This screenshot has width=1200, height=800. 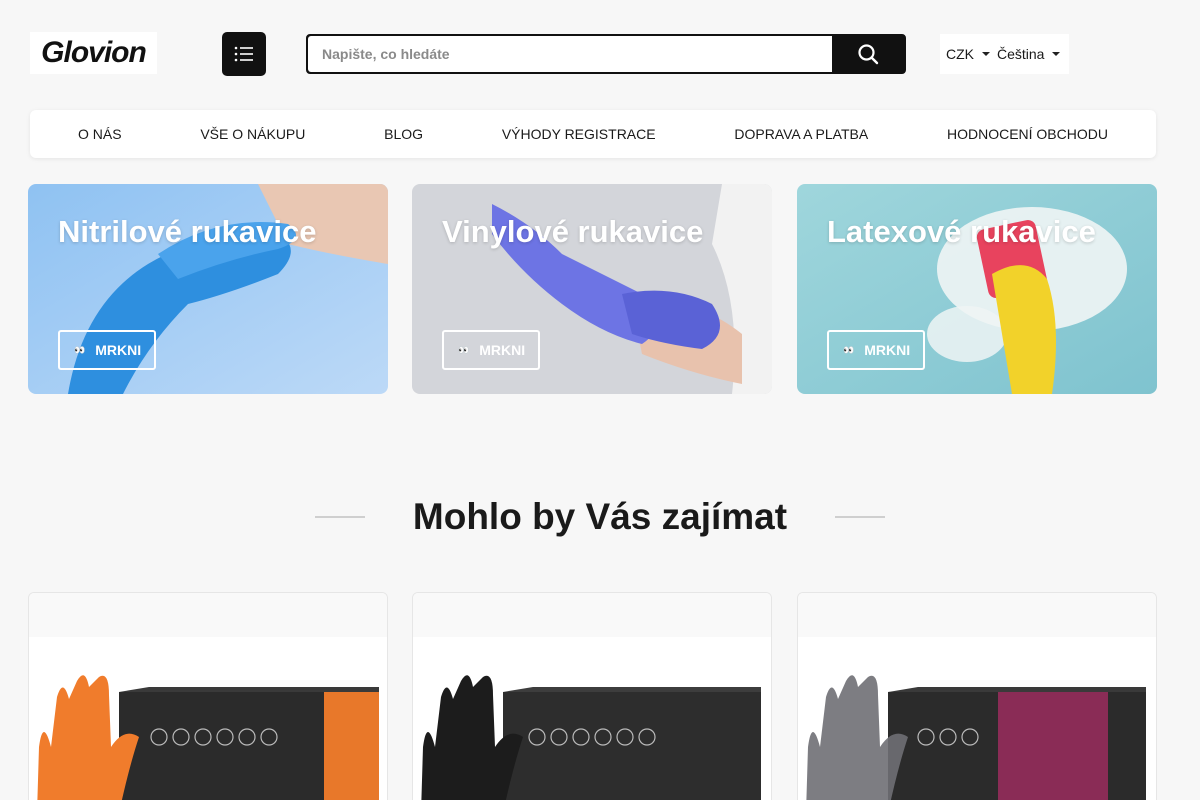 I want to click on section-title: Mohlo by Vás zajímat, so click(x=600, y=516).